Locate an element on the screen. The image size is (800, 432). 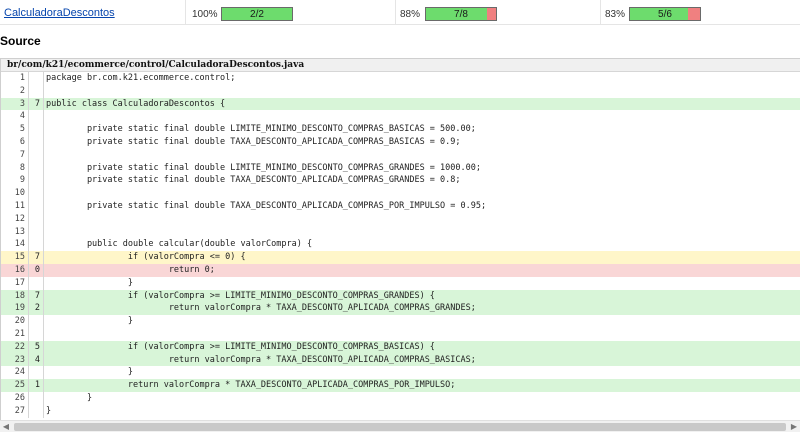
coverage-bar: 2/2 is located at coordinates (257, 14).